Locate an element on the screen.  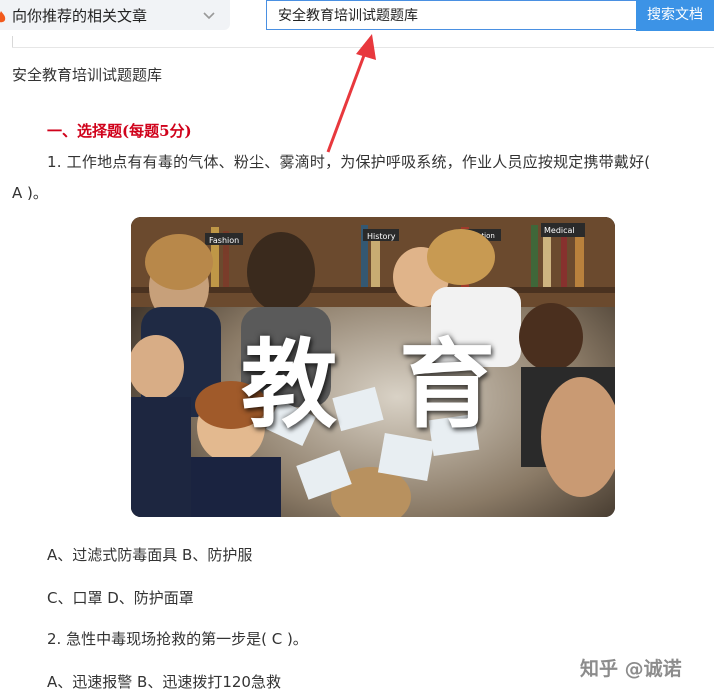
top-bar: 向你推荐的相关文章 安全教育培训试题题库 搜索文档 is located at coordinates (357, 16).